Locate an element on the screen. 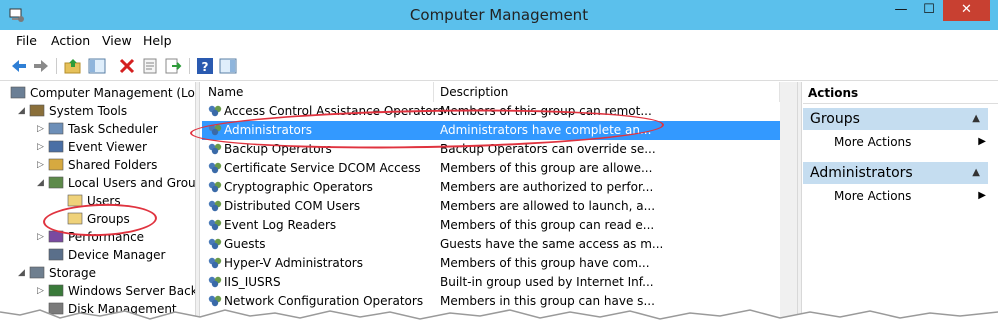 Image resolution: width=998 pixels, height=331 pixels. folder-icon is located at coordinates (75, 200).